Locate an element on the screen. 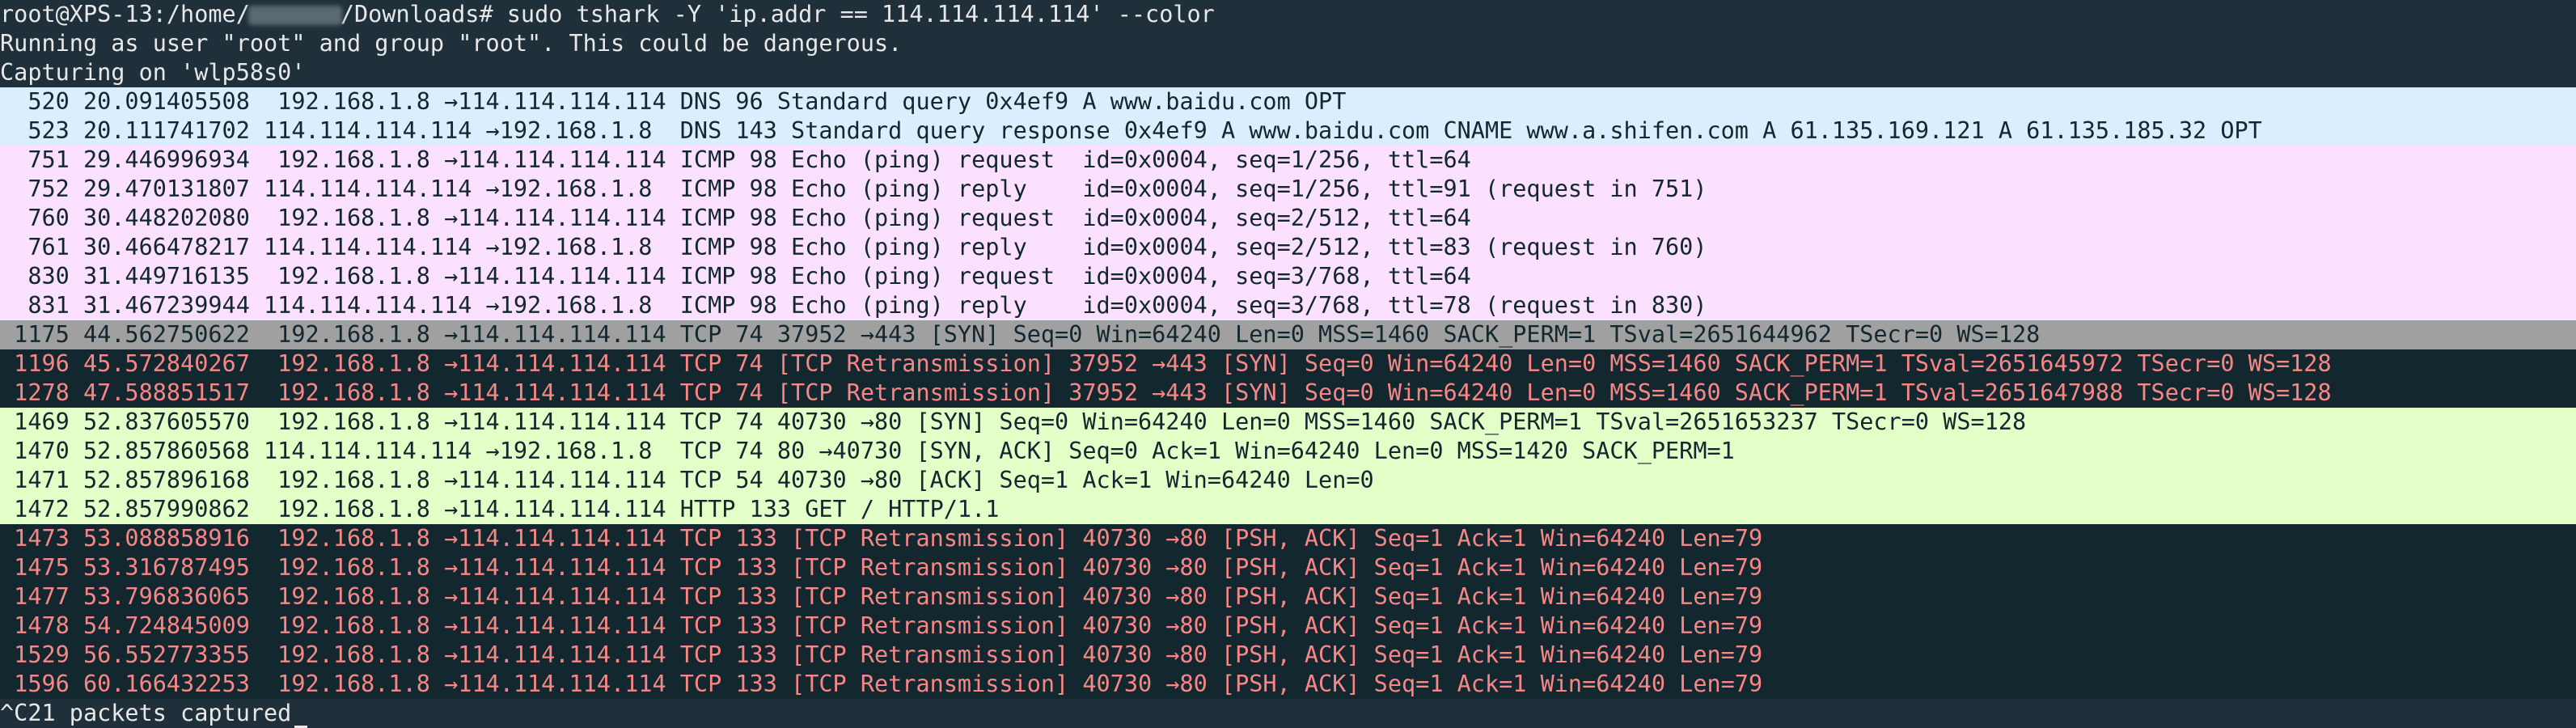  prompt-prefix: root@XPS-13:/home/ is located at coordinates (125, 14).